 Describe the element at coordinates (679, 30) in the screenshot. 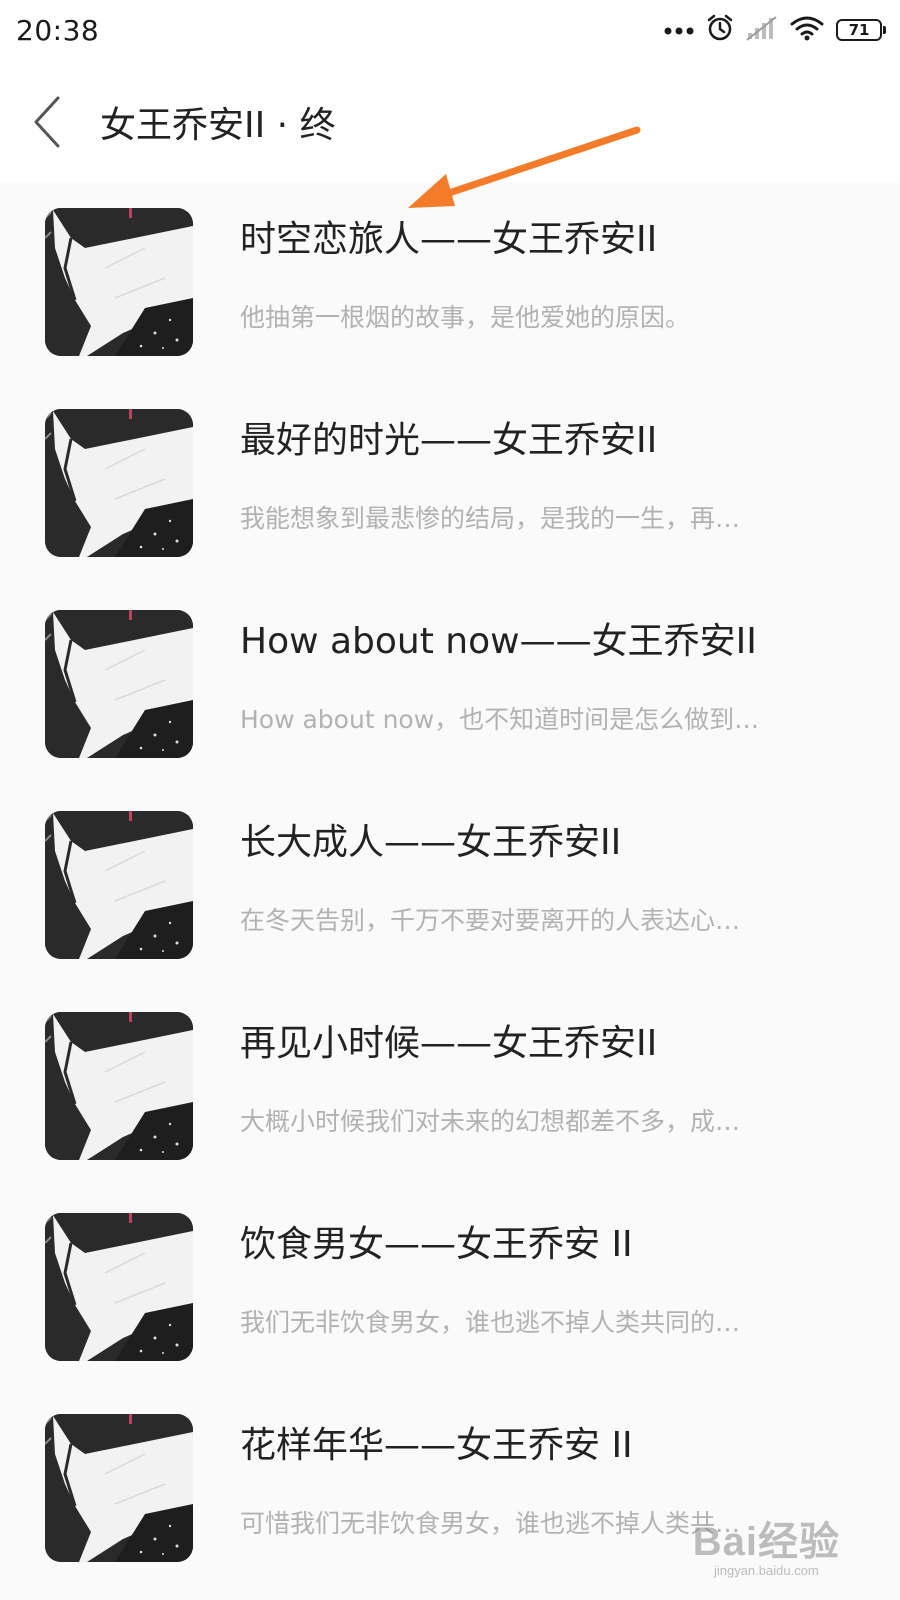

I see `more-dots-icon` at that location.